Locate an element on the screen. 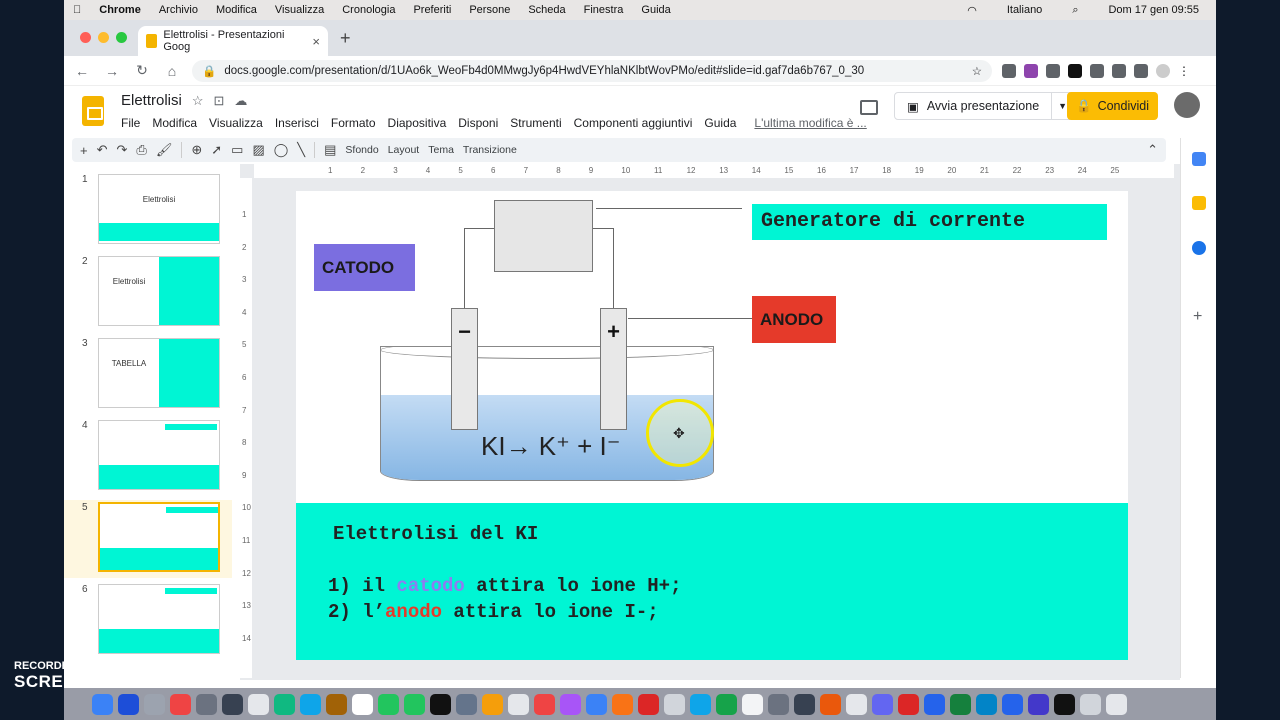 This screenshot has height=720, width=1280. profile-avatar-icon is located at coordinates (1163, 70).